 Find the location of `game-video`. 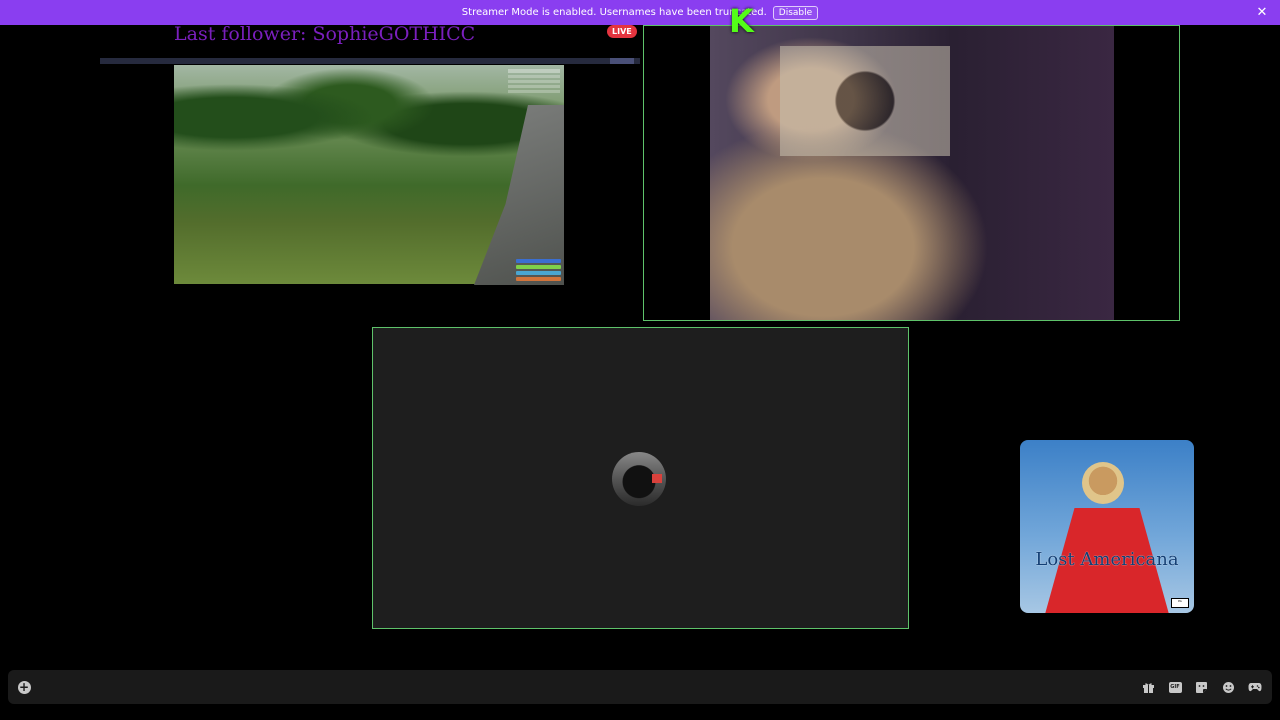

game-video is located at coordinates (369, 175).